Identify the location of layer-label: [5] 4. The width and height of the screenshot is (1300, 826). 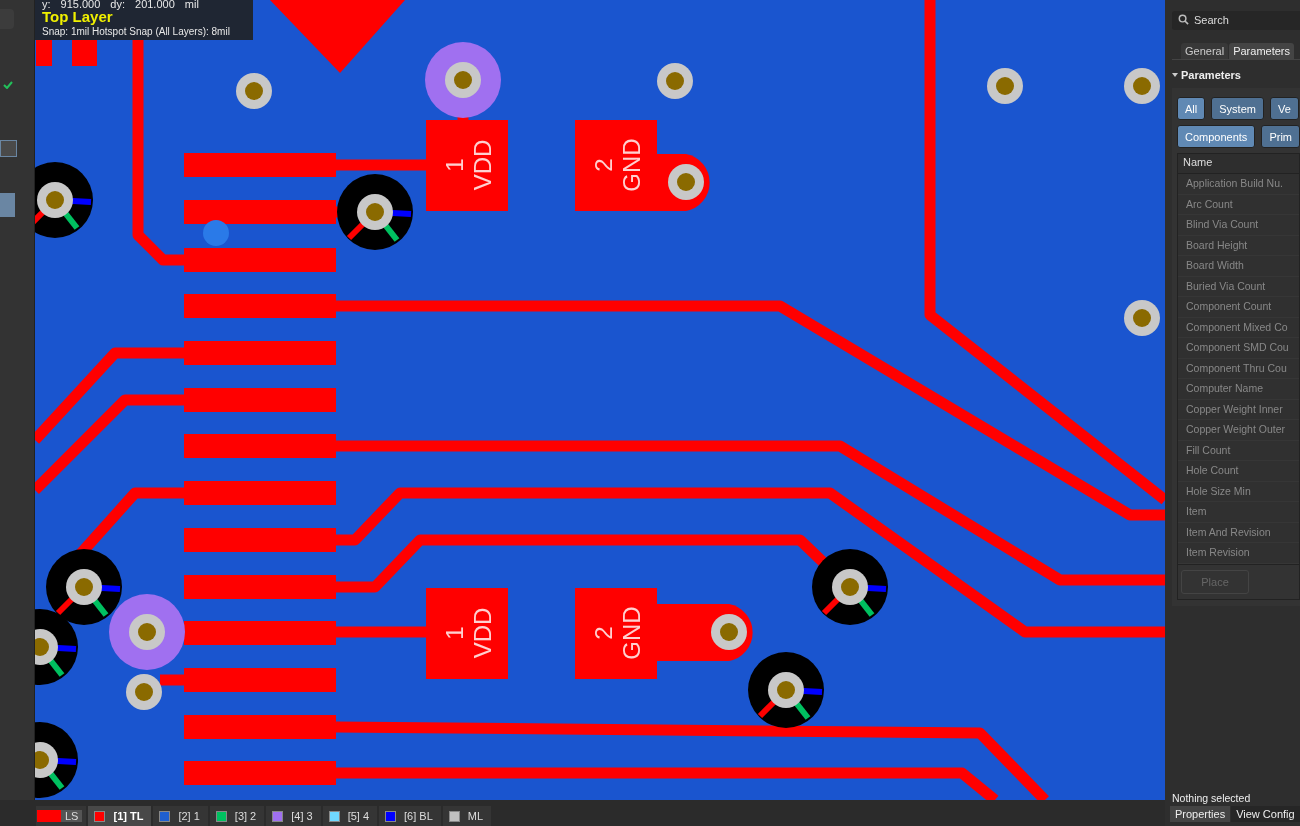
(358, 816).